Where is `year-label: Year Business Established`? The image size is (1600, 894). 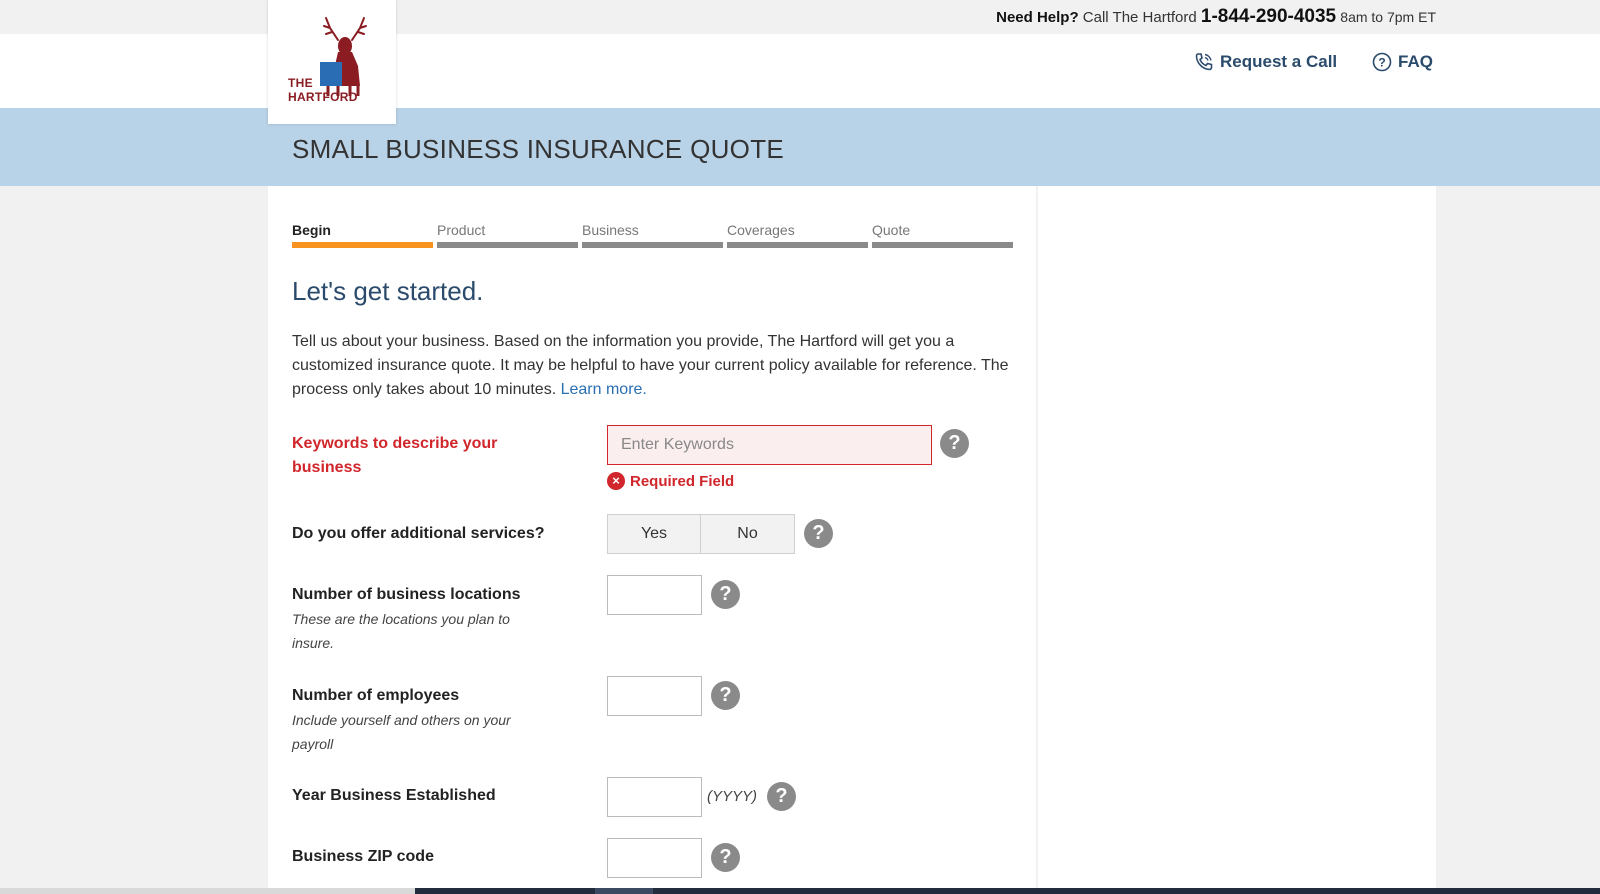 year-label: Year Business Established is located at coordinates (394, 795).